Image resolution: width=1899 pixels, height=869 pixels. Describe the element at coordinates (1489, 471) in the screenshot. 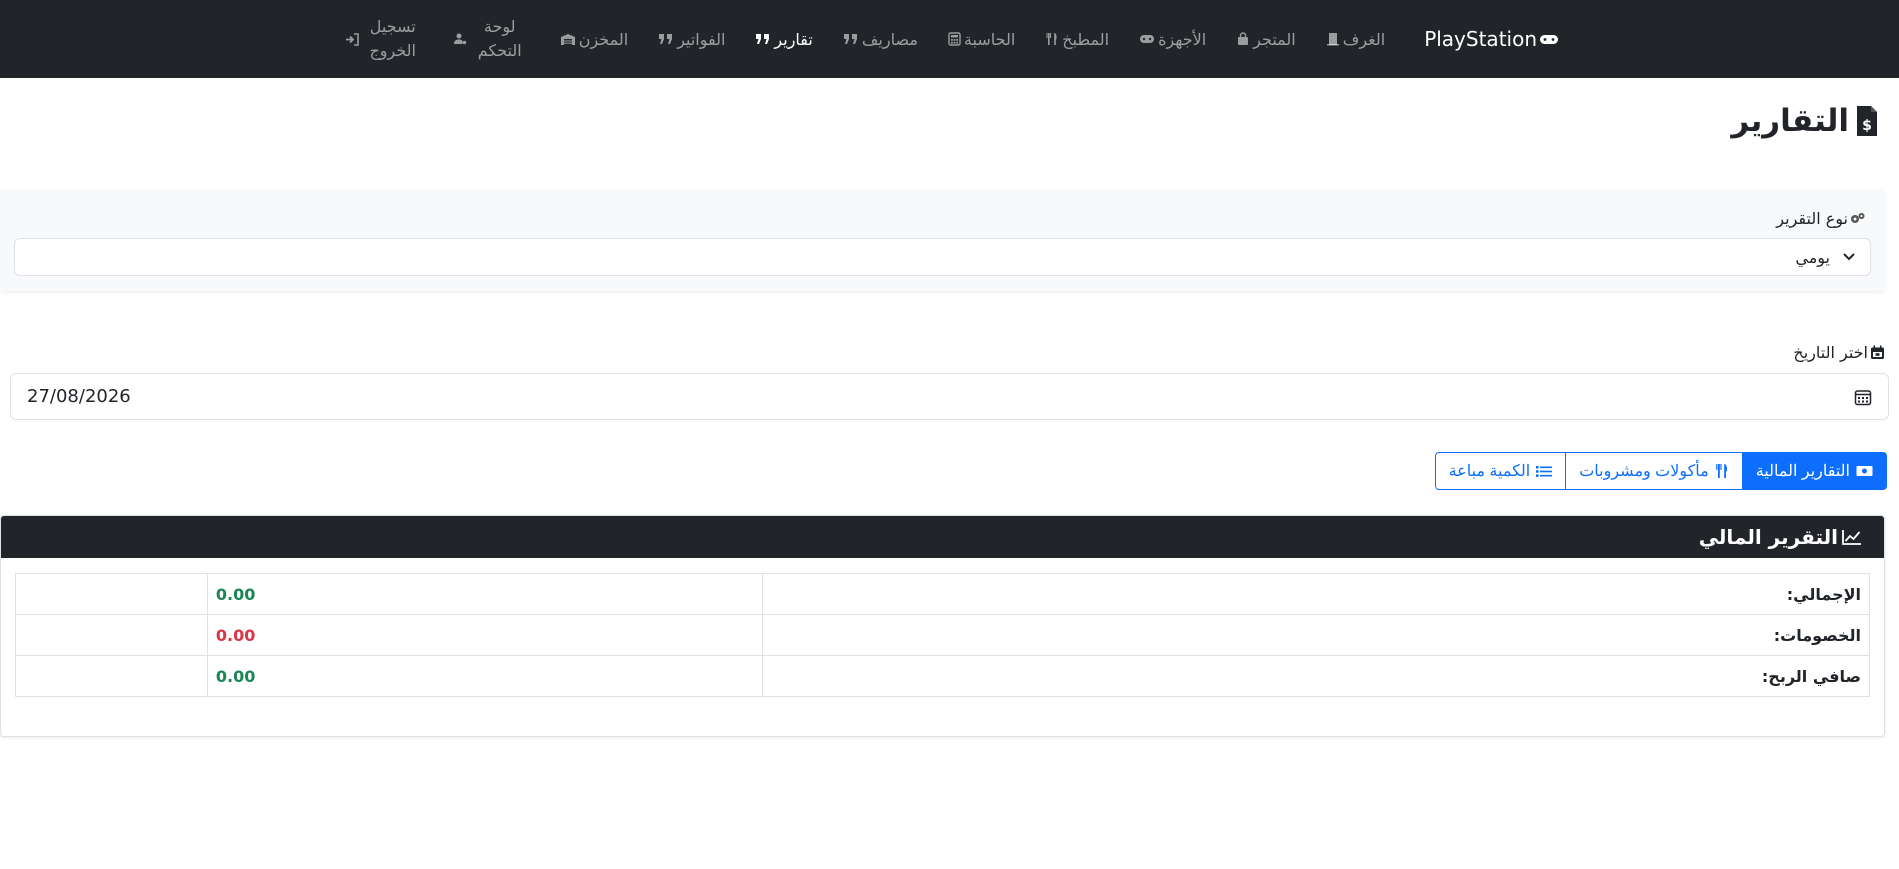

I see `quantity-sold-label: الكمية مباعة` at that location.